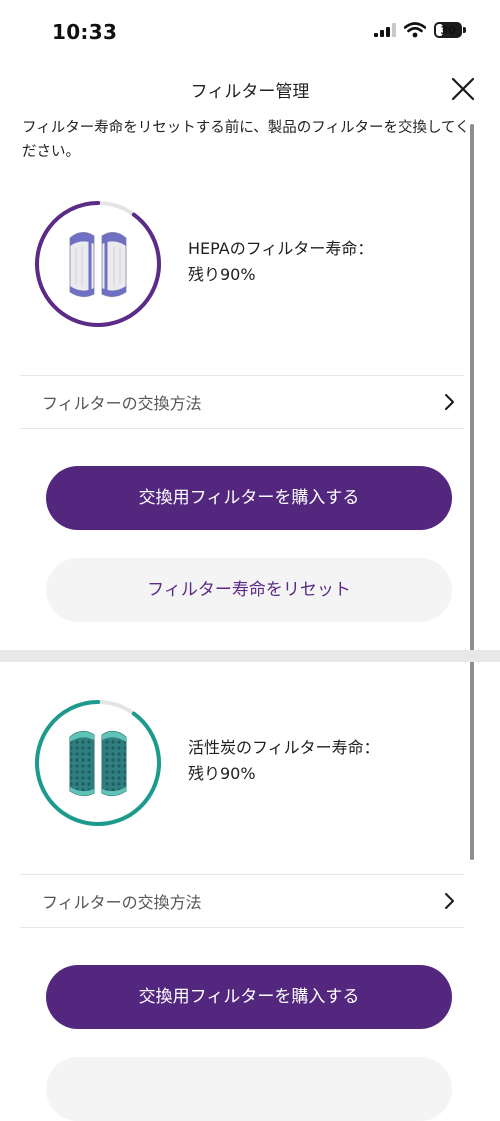  Describe the element at coordinates (249, 498) in the screenshot. I see `buy-hepa-filter-button: 交換用フィルターを購入する` at that location.